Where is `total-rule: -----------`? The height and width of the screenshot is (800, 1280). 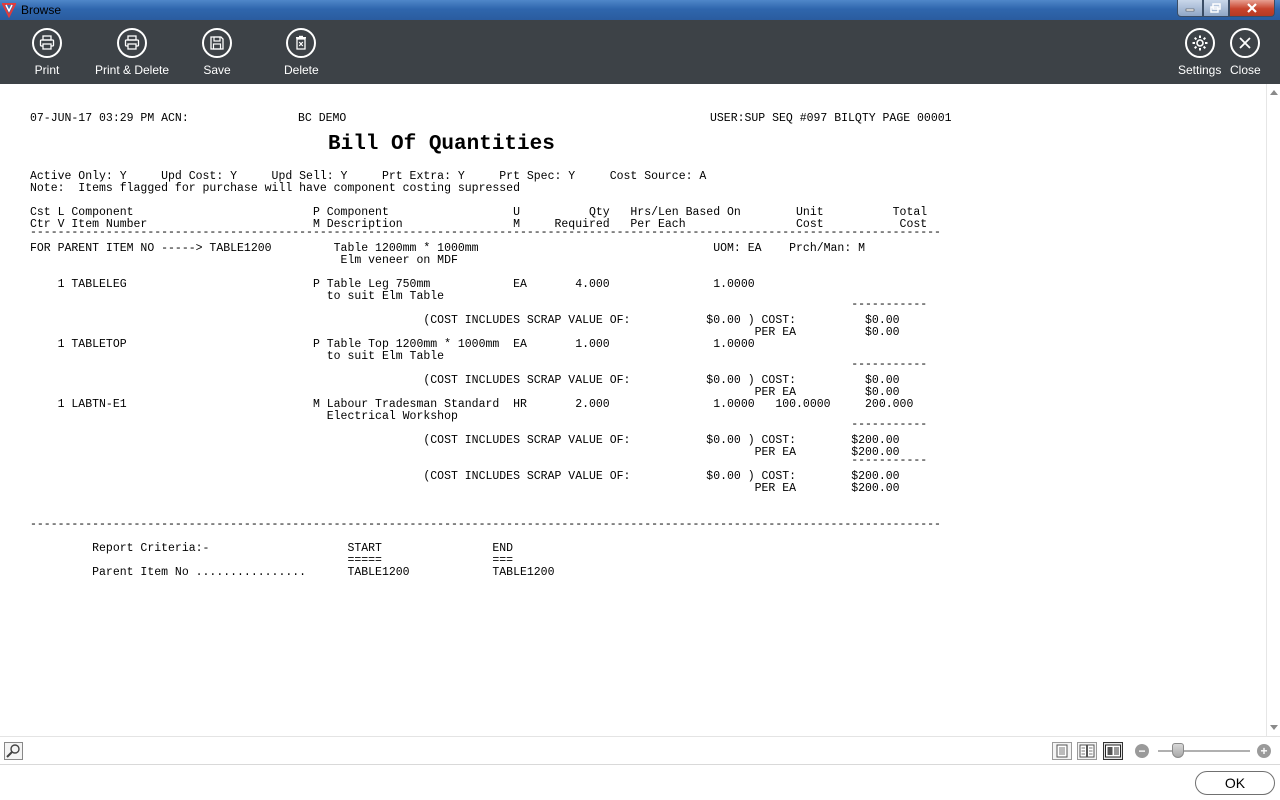 total-rule: ----------- is located at coordinates (479, 460).